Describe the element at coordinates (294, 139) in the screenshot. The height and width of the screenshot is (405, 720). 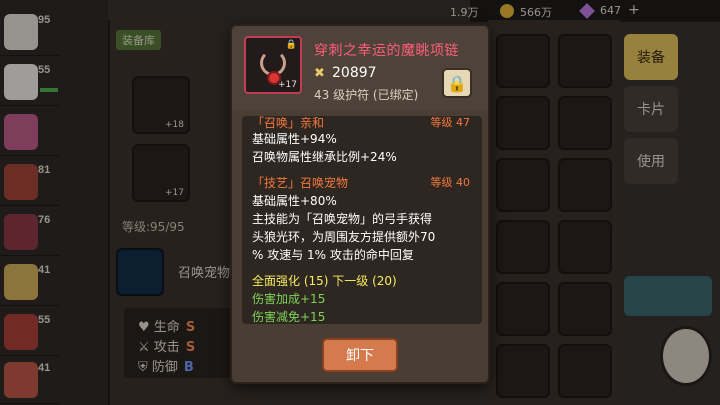
I see `attr-line: 基础属性+94%` at that location.